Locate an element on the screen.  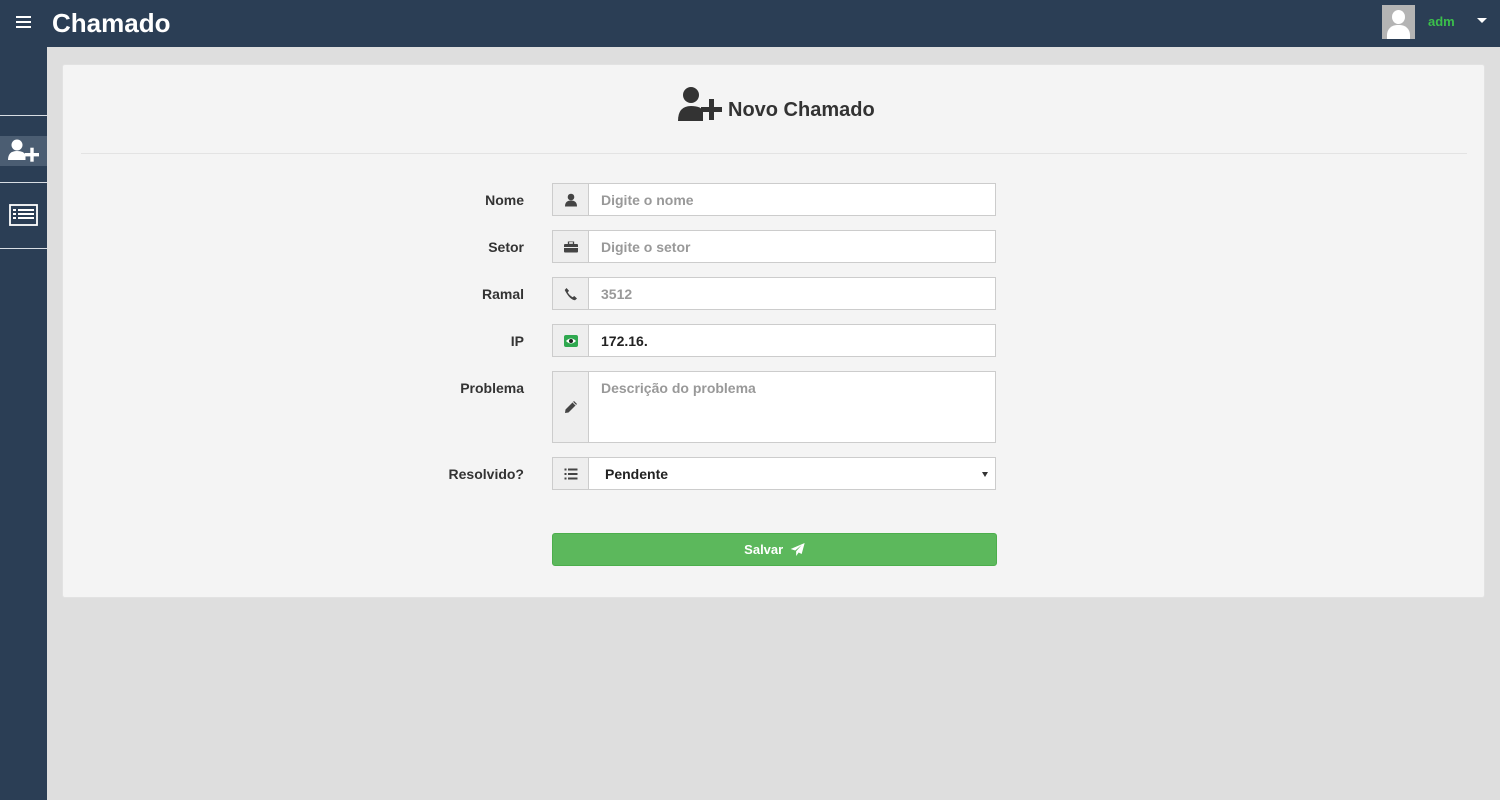
save-label: Salvar is located at coordinates (764, 549).